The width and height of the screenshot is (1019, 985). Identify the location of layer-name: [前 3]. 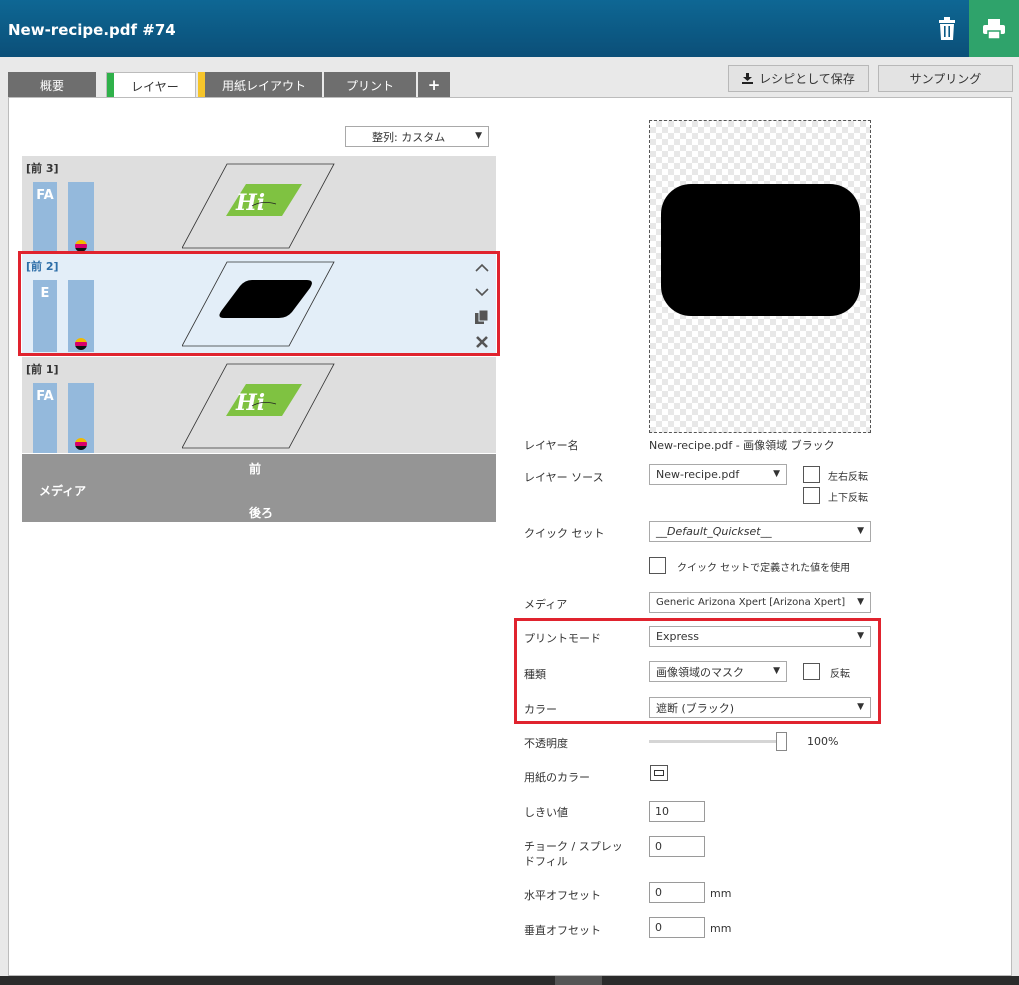
(42, 168).